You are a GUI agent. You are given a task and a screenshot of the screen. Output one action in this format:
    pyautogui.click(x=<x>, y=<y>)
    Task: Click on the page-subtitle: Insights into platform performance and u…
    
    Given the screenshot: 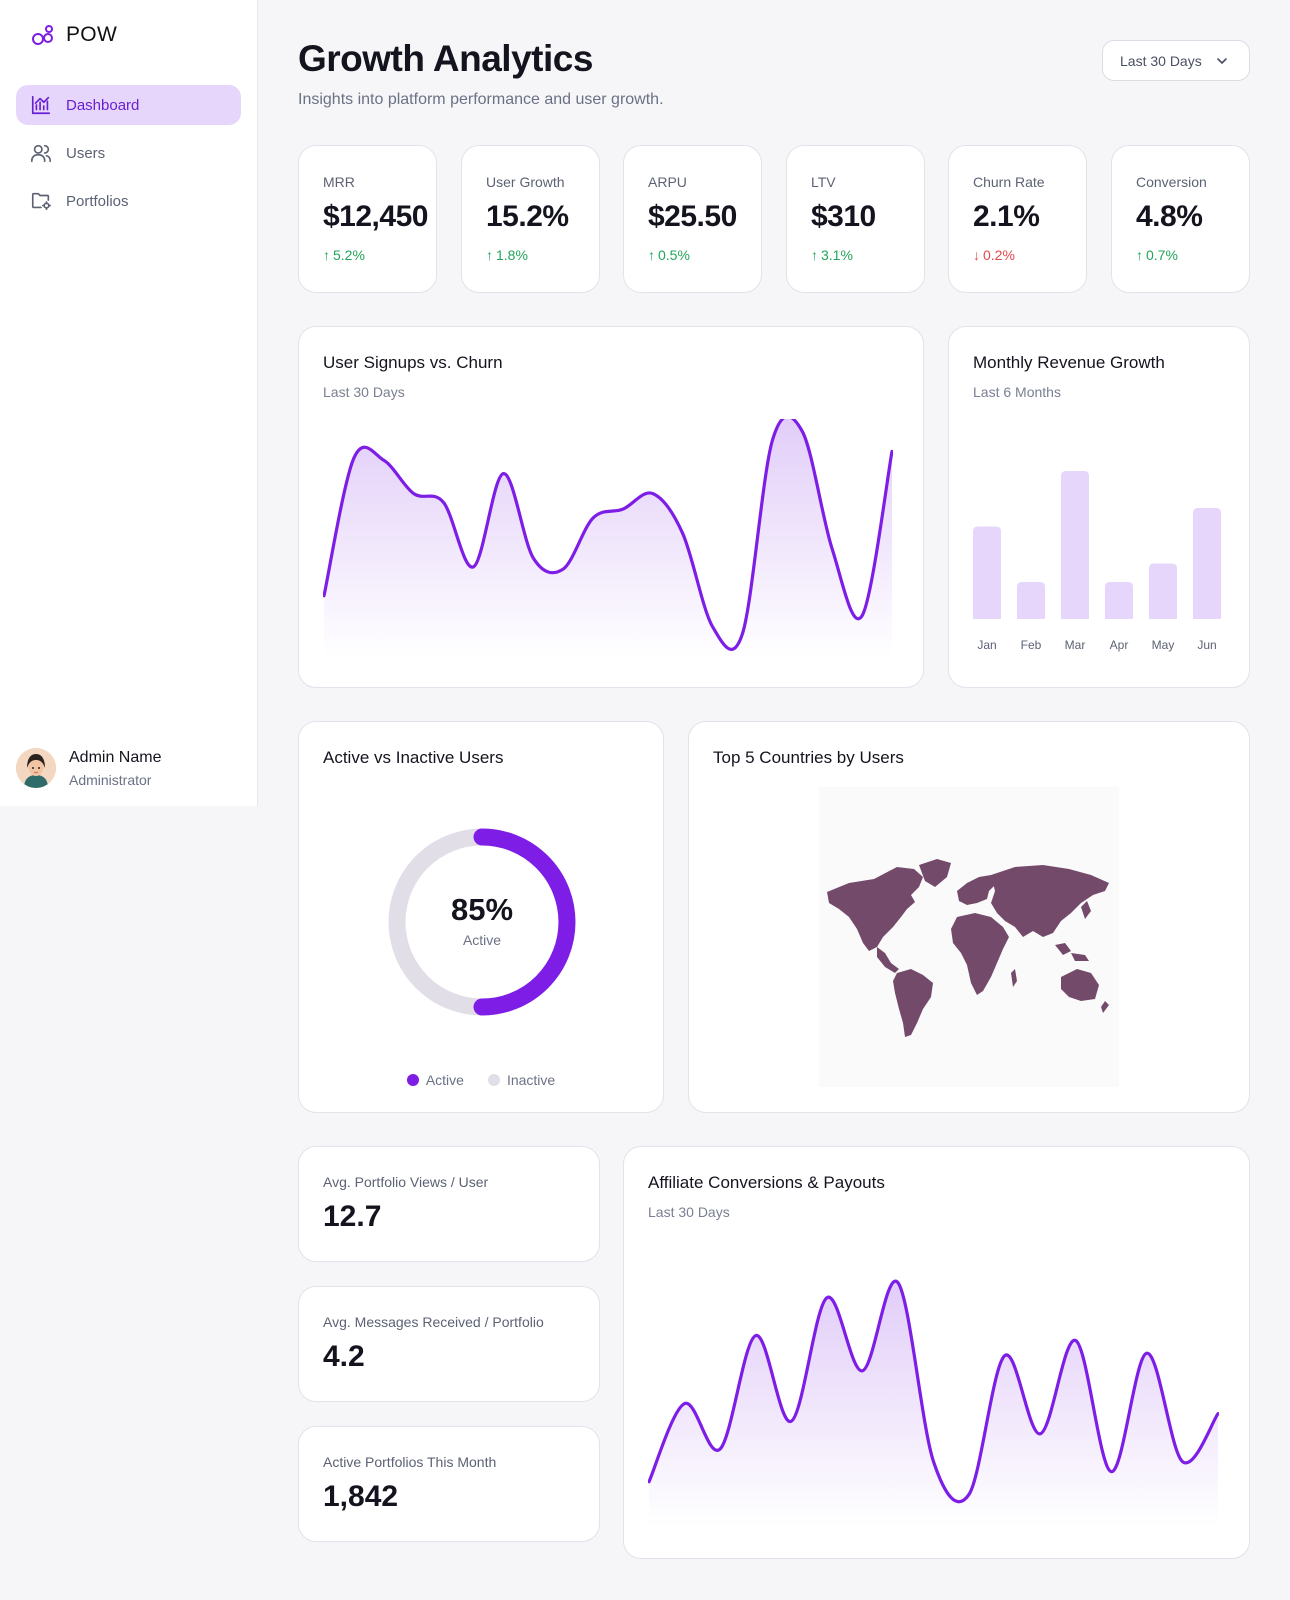 What is the action you would take?
    pyautogui.click(x=481, y=99)
    